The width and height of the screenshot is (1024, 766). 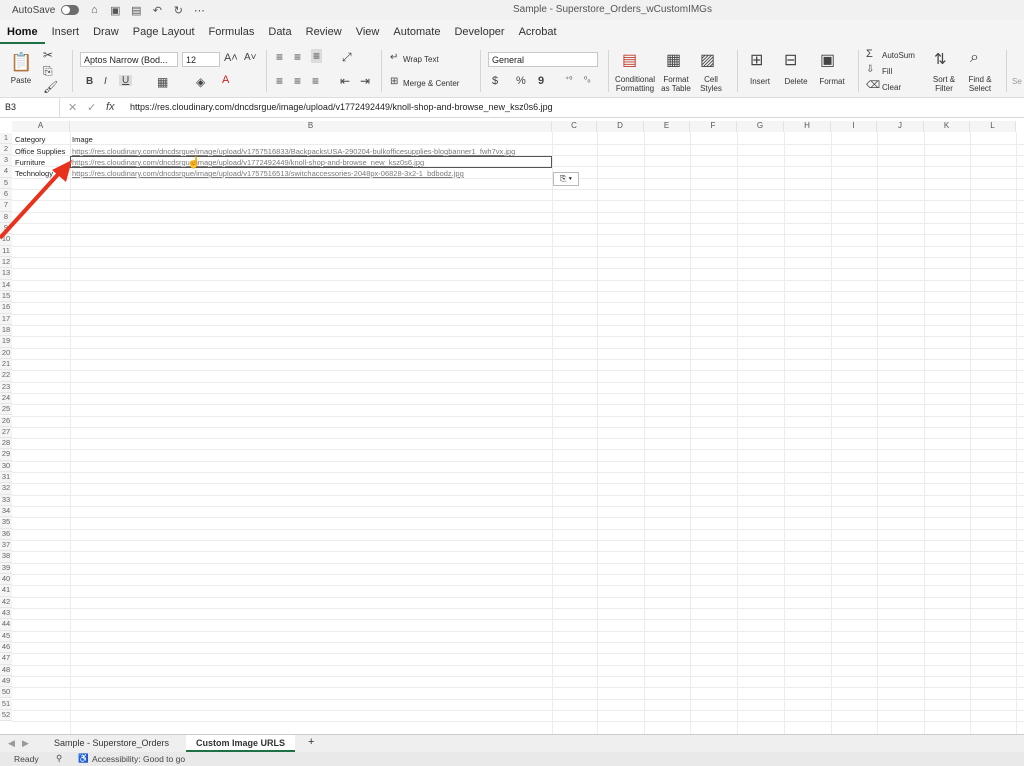 What do you see at coordinates (620, 126) in the screenshot?
I see `column-header-d: D` at bounding box center [620, 126].